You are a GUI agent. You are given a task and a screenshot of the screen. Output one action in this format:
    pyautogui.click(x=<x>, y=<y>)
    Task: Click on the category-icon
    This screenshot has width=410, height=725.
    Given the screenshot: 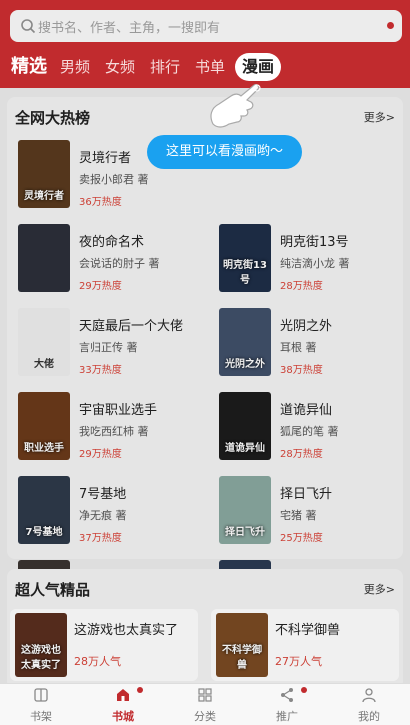 What is the action you would take?
    pyautogui.click(x=205, y=695)
    